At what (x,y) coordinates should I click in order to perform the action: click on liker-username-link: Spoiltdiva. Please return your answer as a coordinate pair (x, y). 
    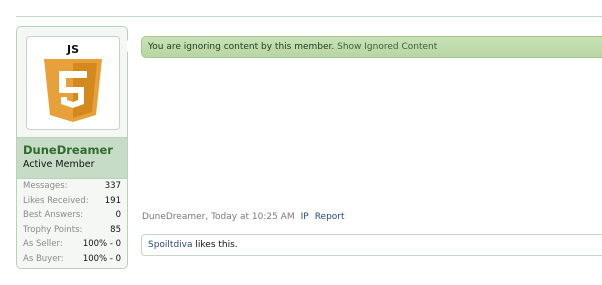
    Looking at the image, I should click on (170, 245).